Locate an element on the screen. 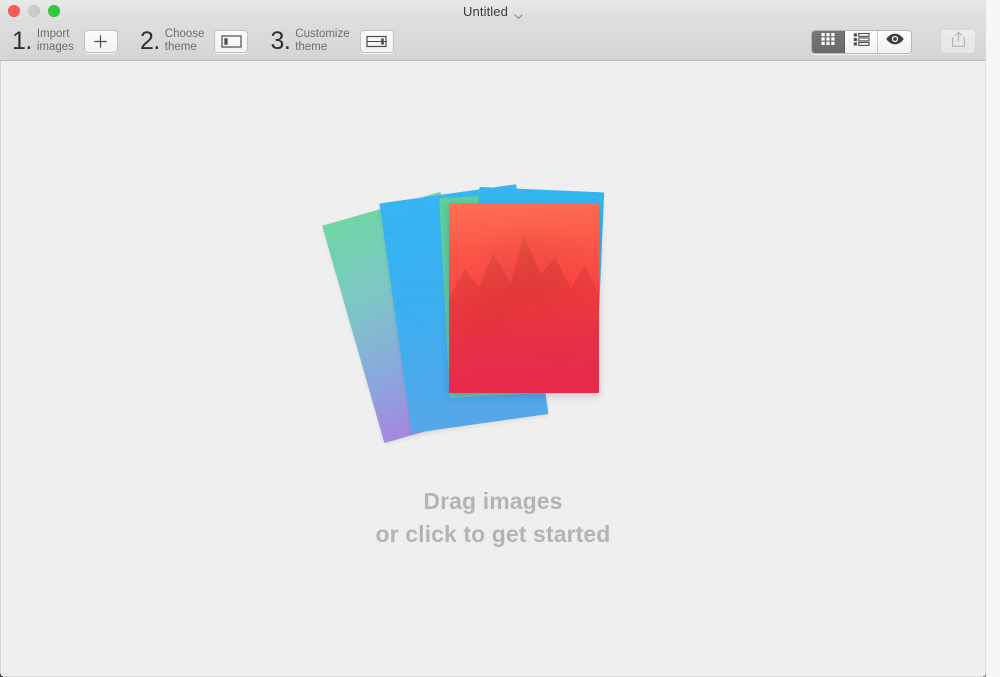 The height and width of the screenshot is (677, 1000). view-mode-list-button is located at coordinates (861, 41).